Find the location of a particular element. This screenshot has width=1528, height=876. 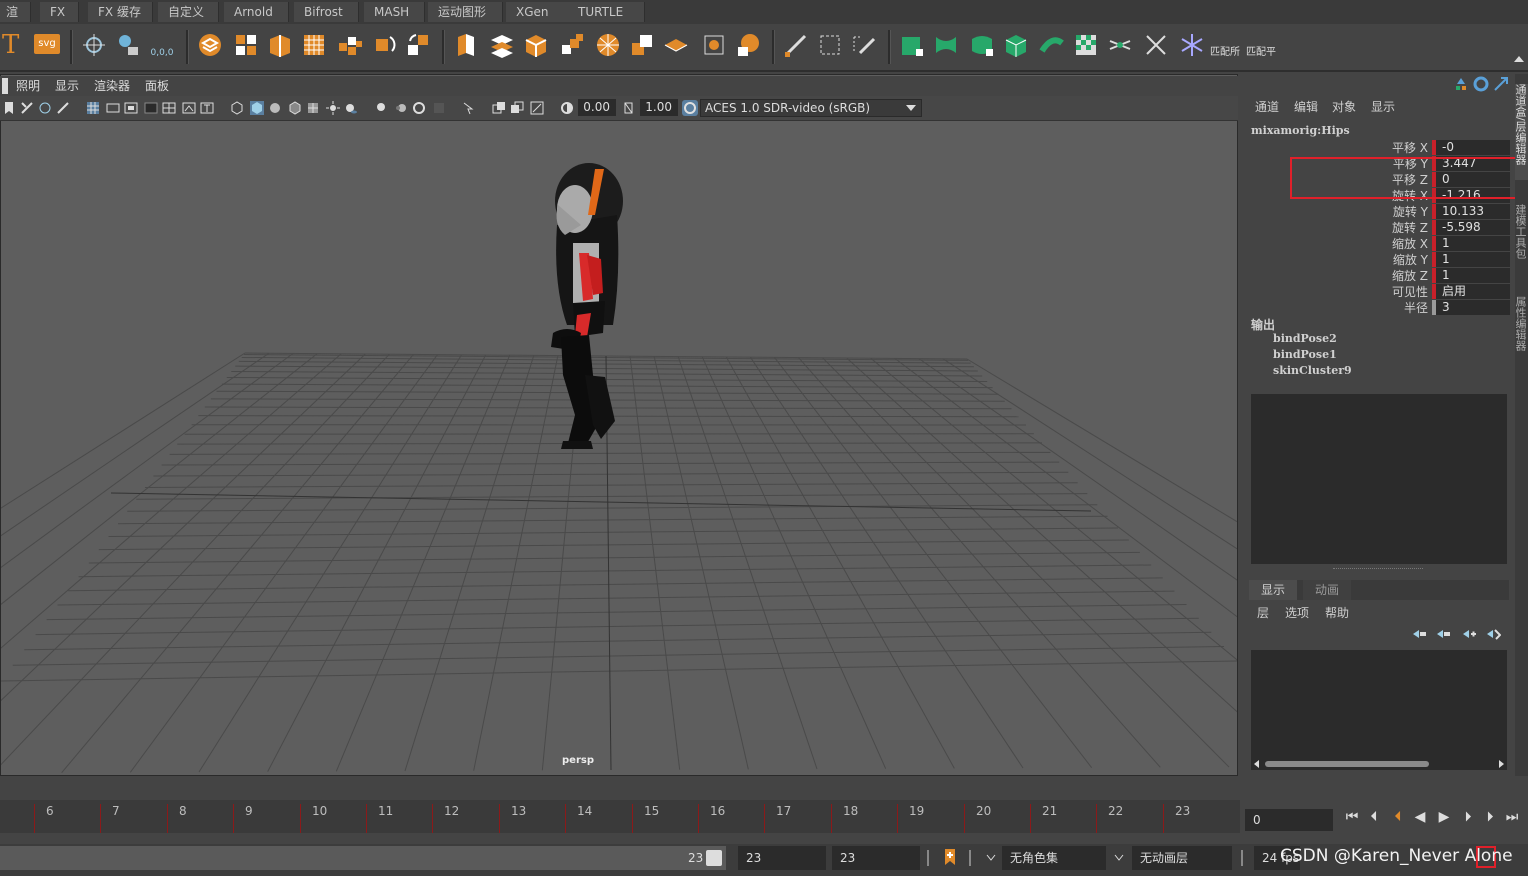

isolate-select-icon is located at coordinates (469, 108).